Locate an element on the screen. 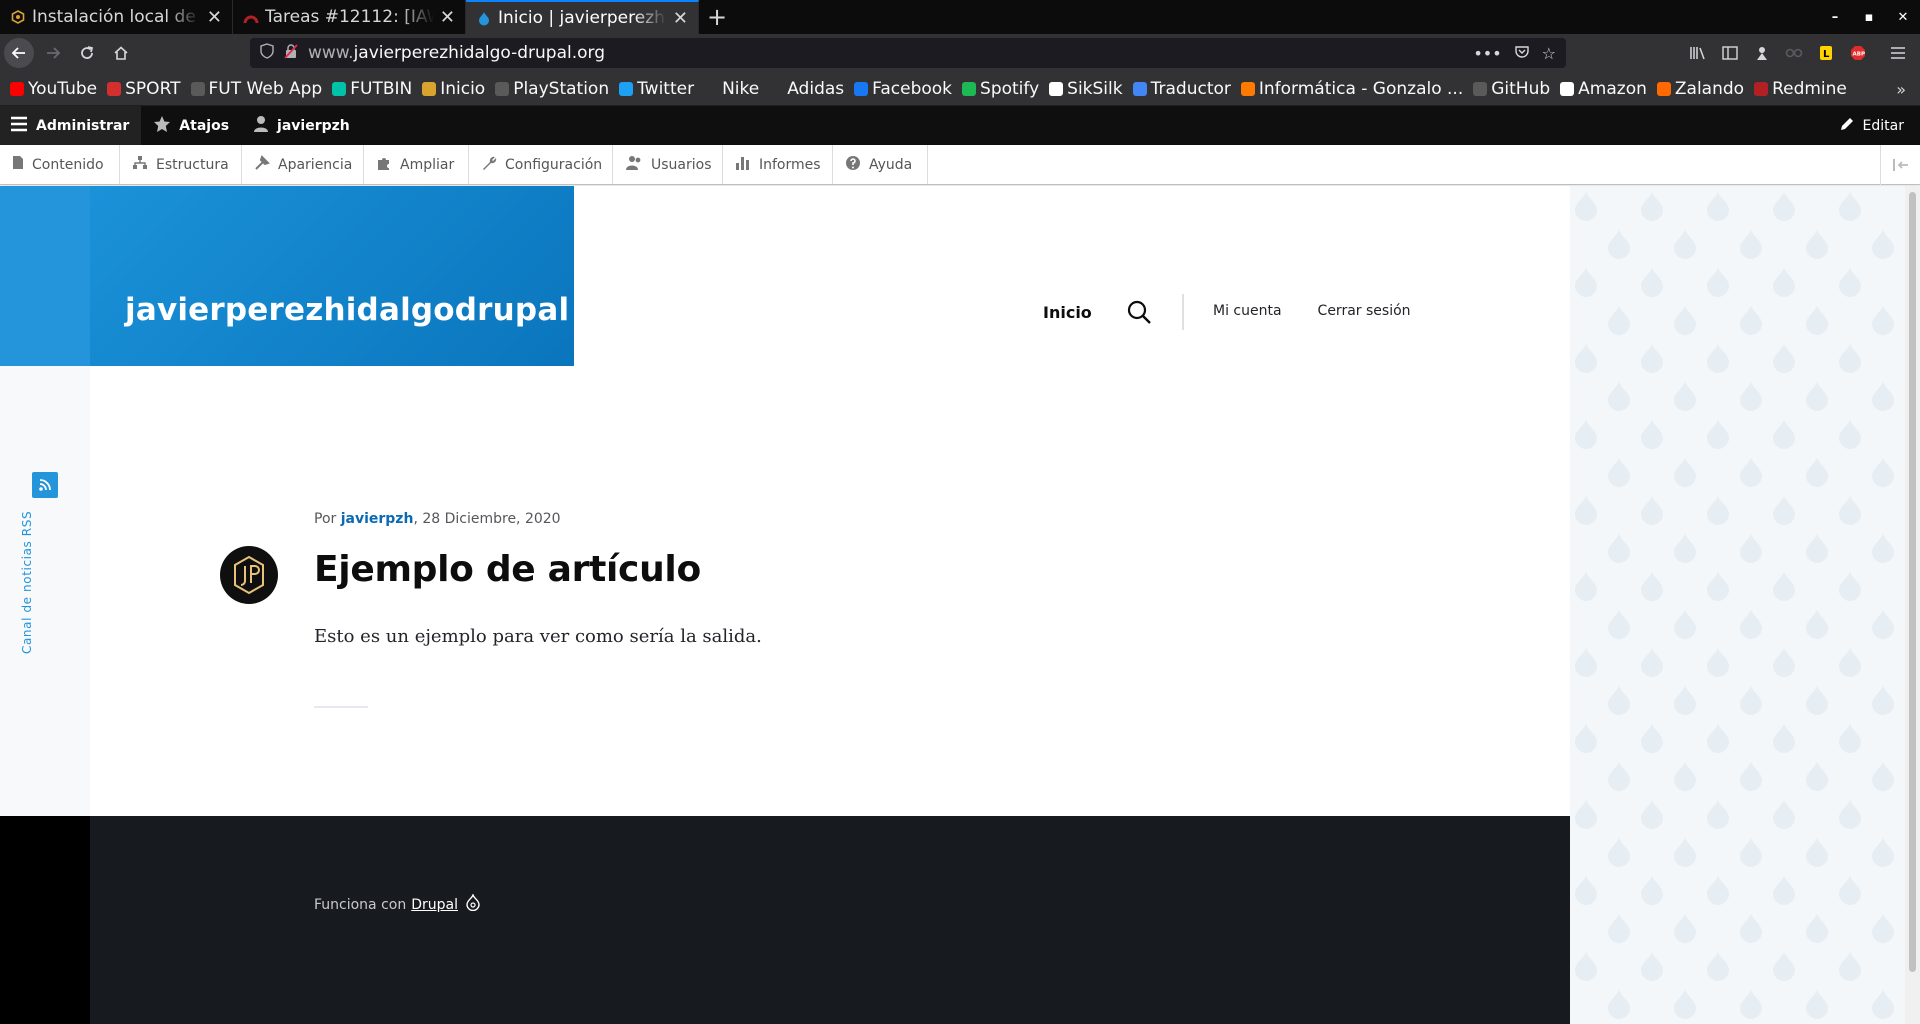  admin-user-button: javierpzh is located at coordinates (301, 125).